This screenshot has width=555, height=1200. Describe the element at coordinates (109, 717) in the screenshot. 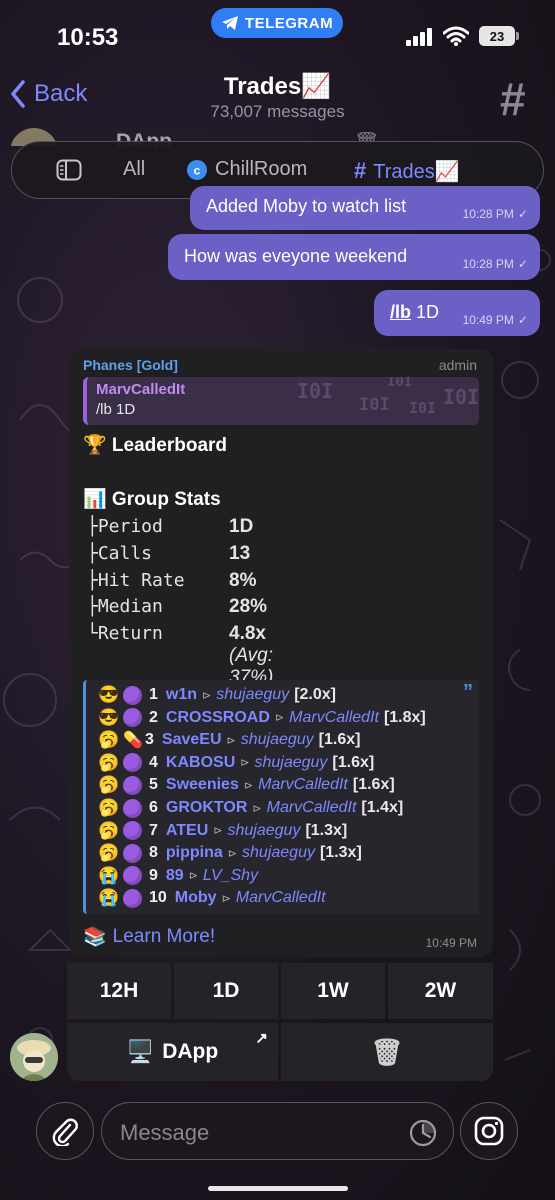

I see `reaction-emoji: 😎` at that location.